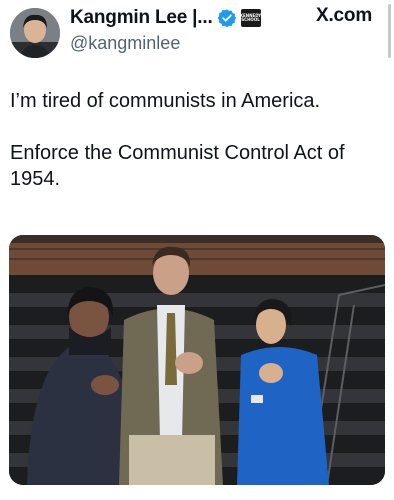 Image resolution: width=394 pixels, height=500 pixels. I want to click on affiliation-badge: KENNEDY SCHOOL, so click(250, 18).